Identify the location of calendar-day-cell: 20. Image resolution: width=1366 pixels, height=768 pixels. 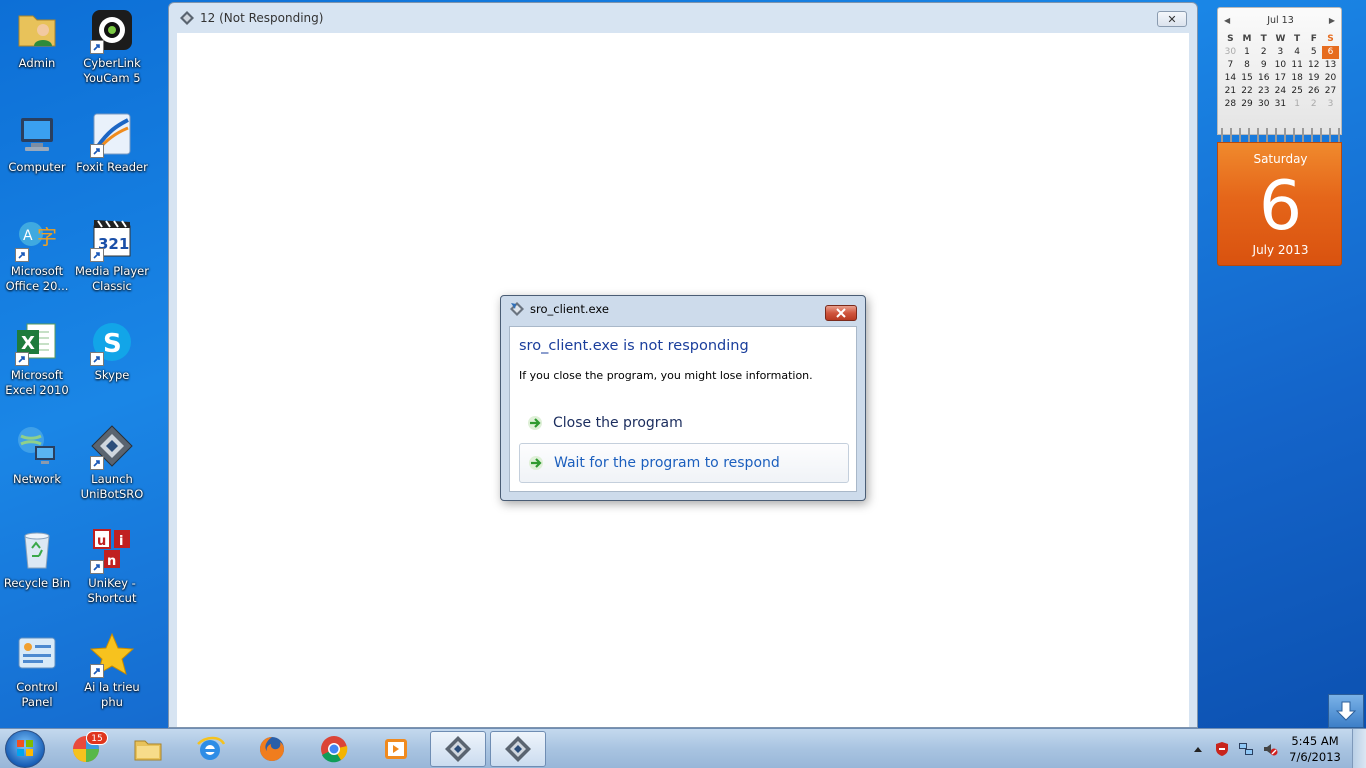
(1330, 78).